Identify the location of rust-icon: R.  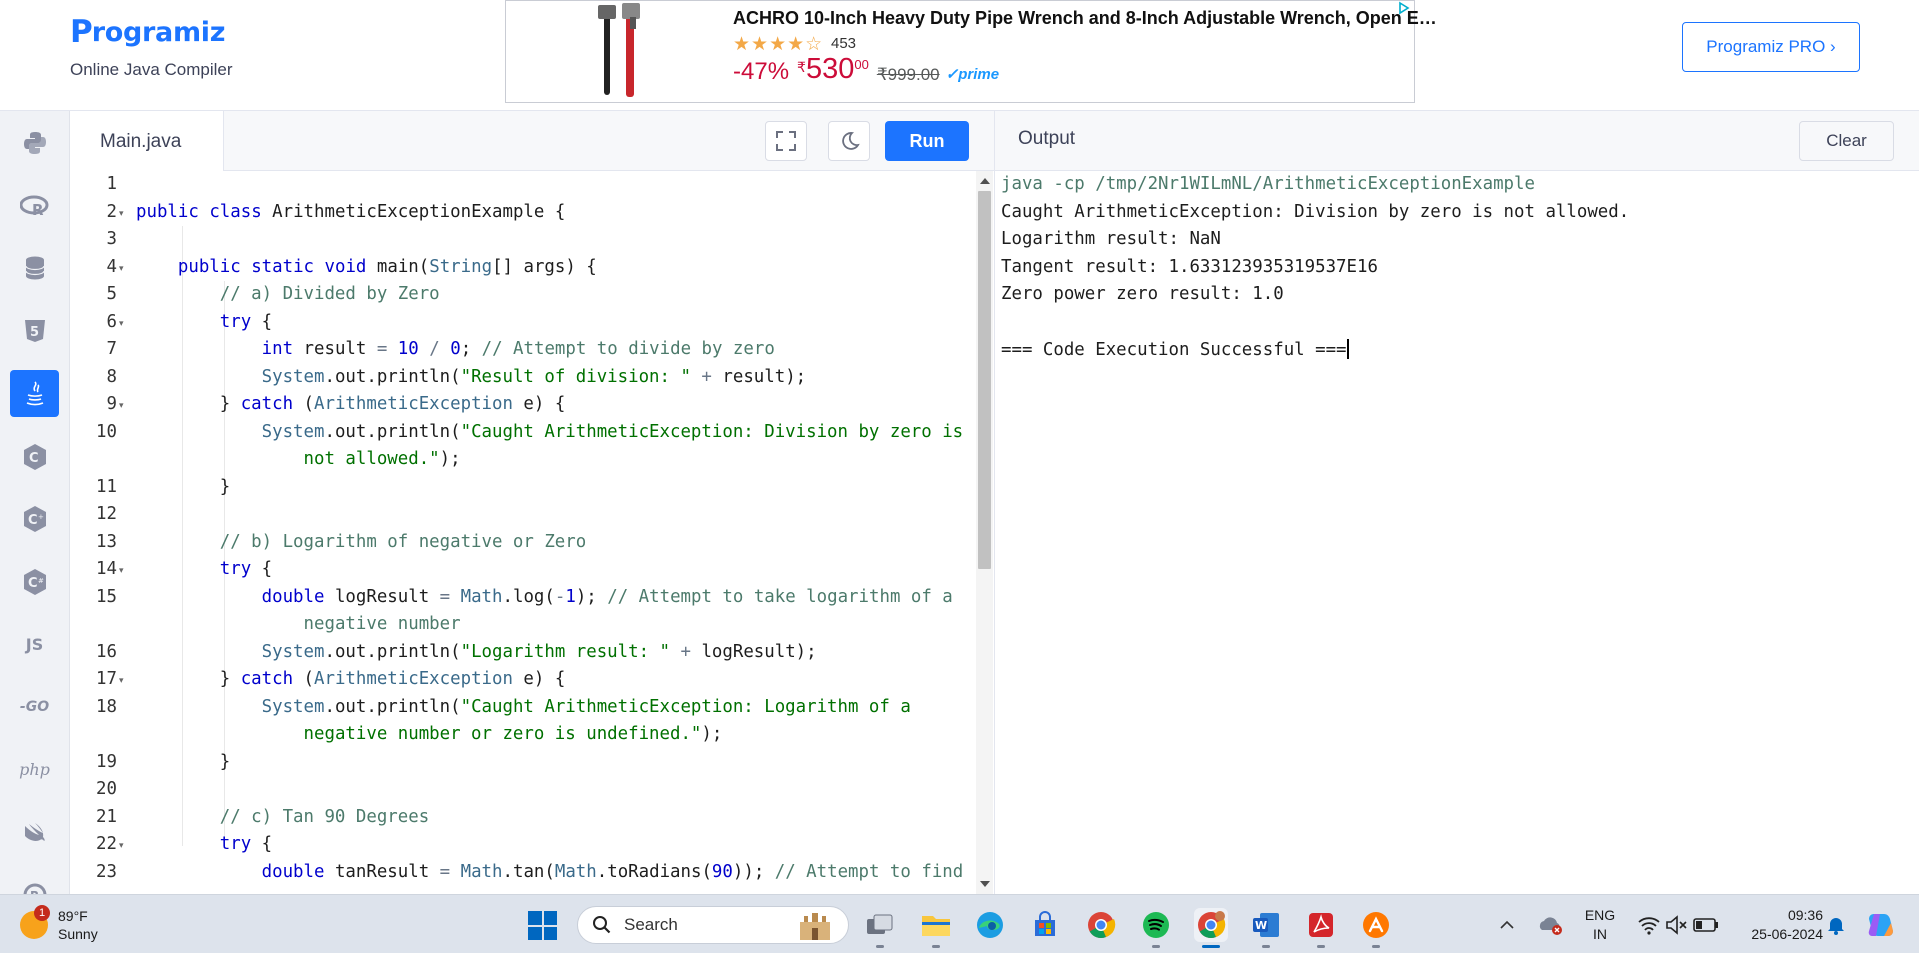
(34, 882).